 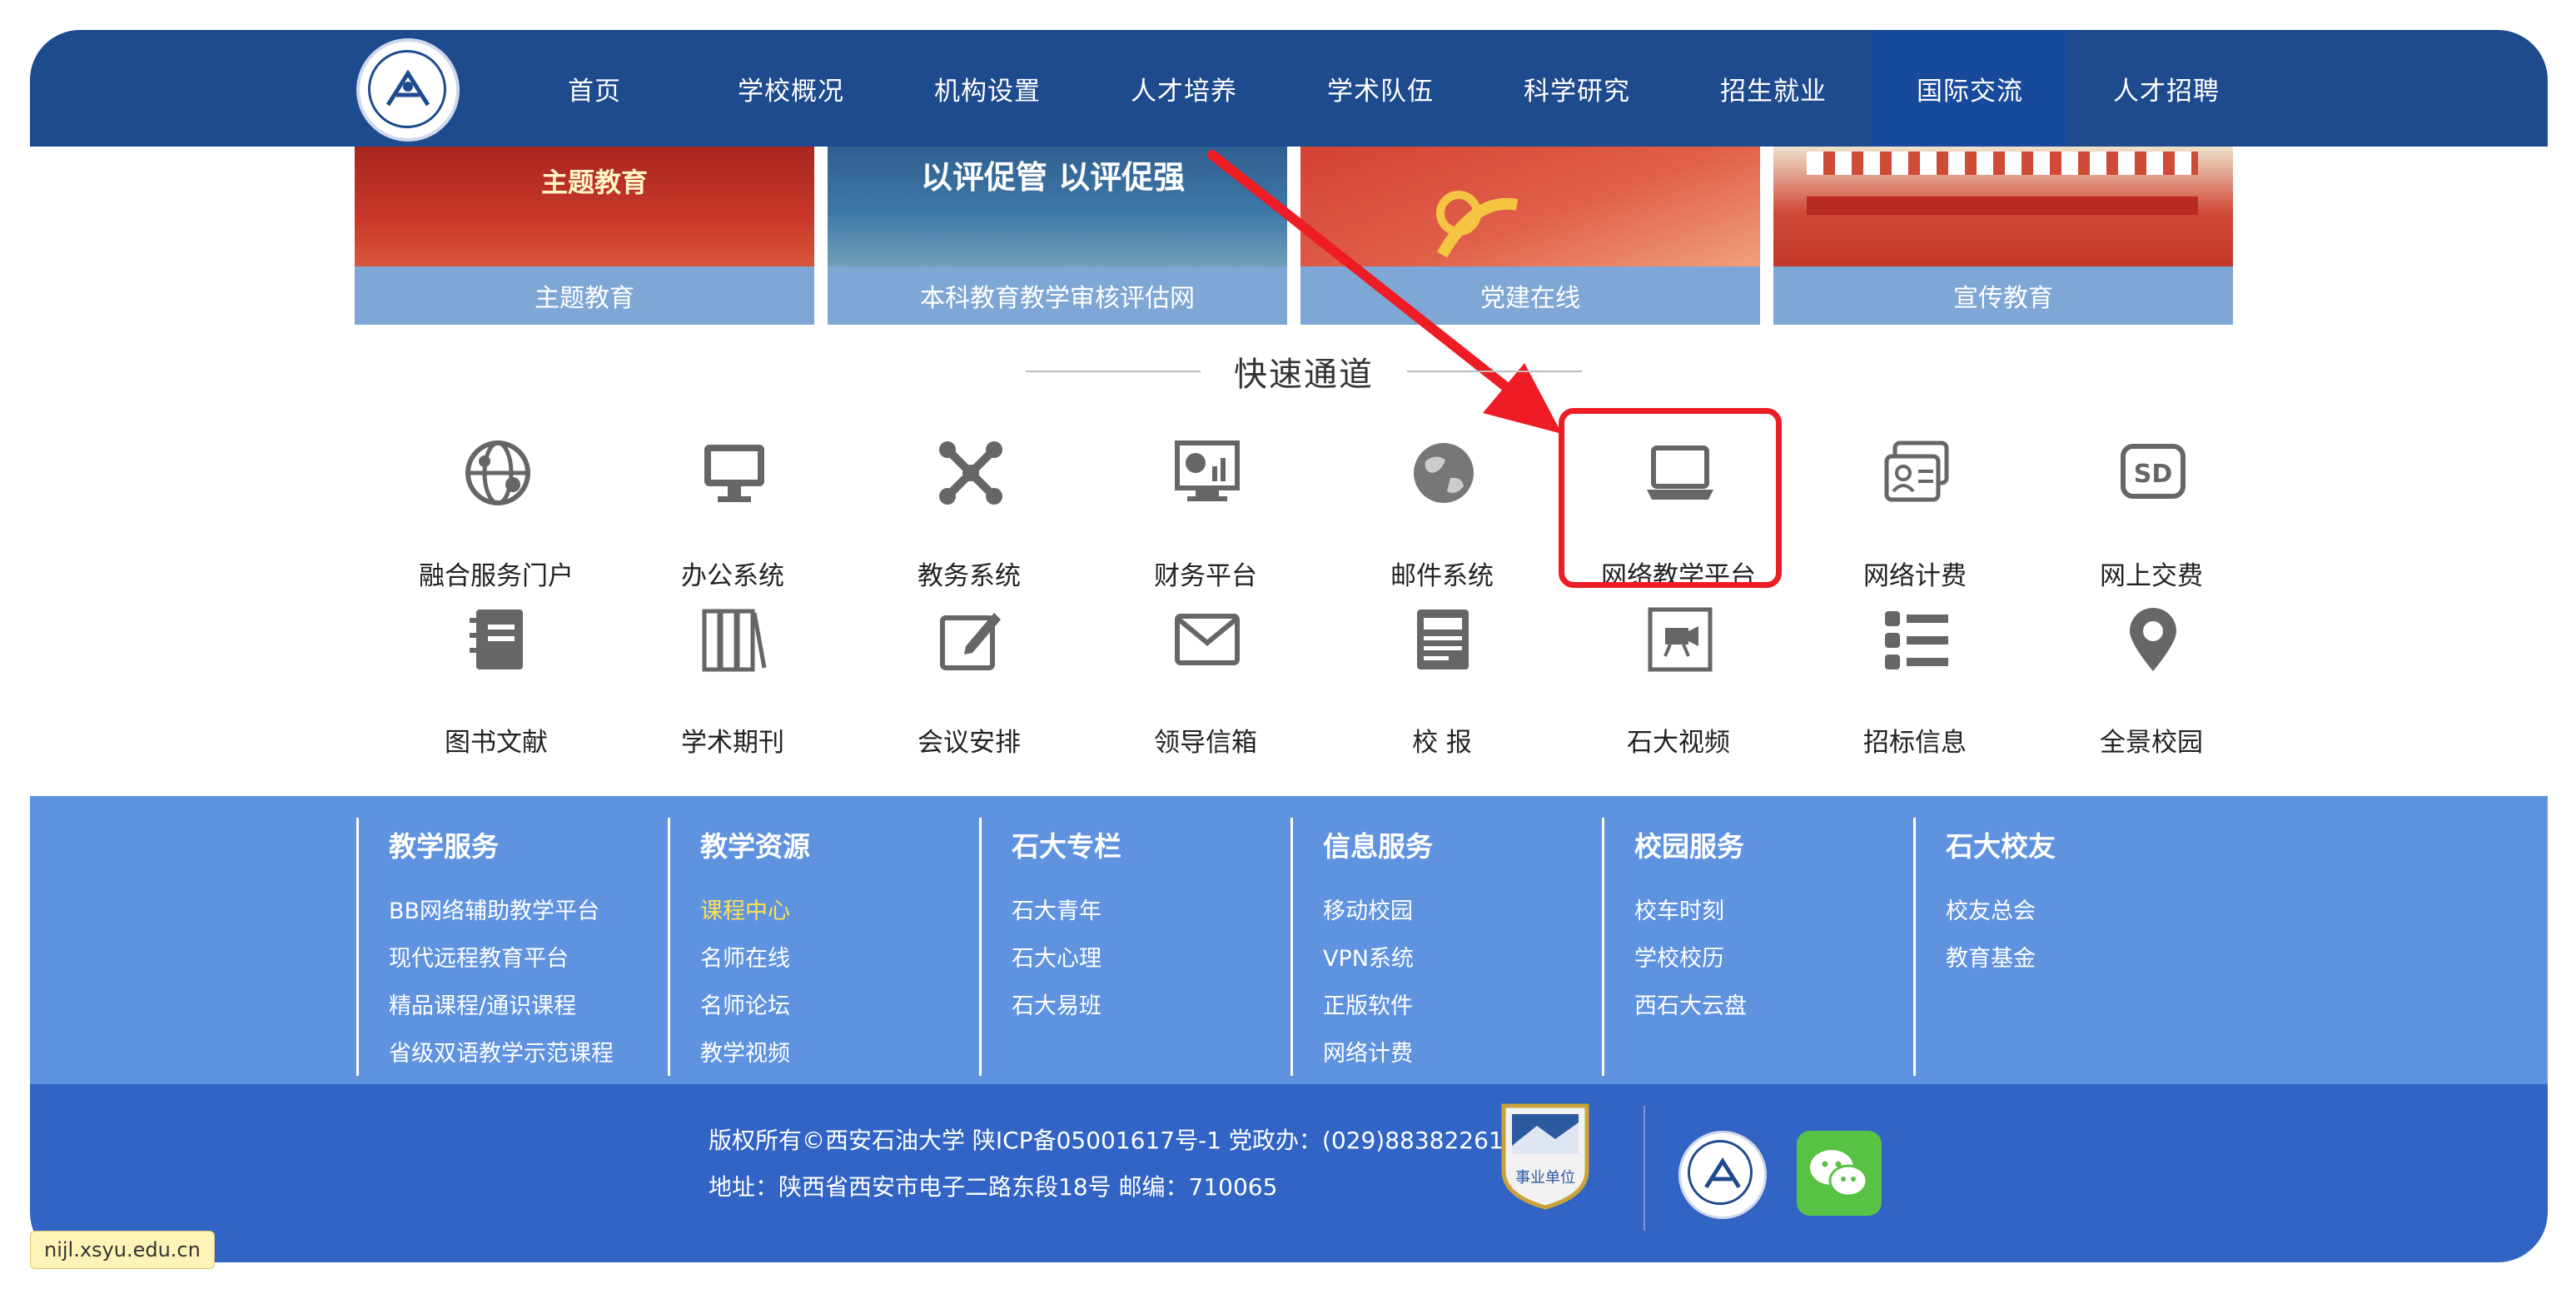 I want to click on quick-link-journals: 学术期刊, so click(x=732, y=681).